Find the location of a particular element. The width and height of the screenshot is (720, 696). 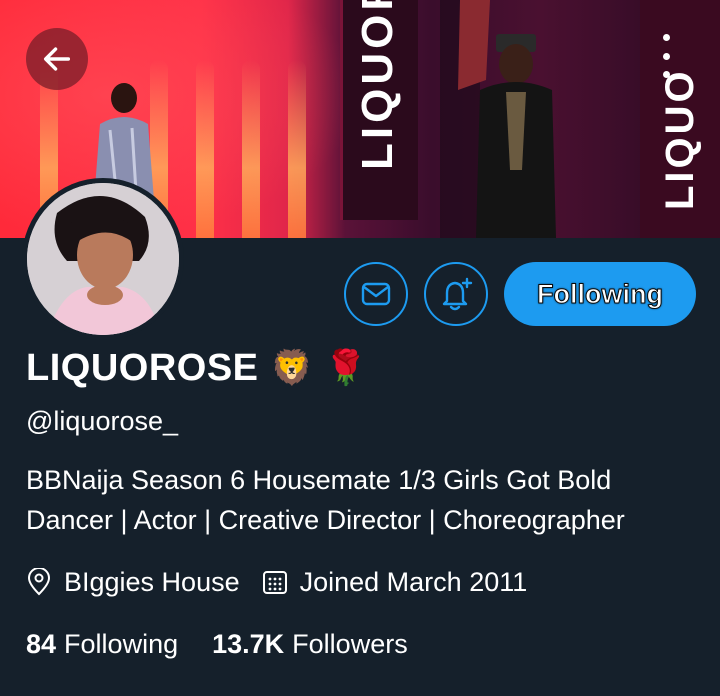

location-item: BIggies House is located at coordinates (133, 582).